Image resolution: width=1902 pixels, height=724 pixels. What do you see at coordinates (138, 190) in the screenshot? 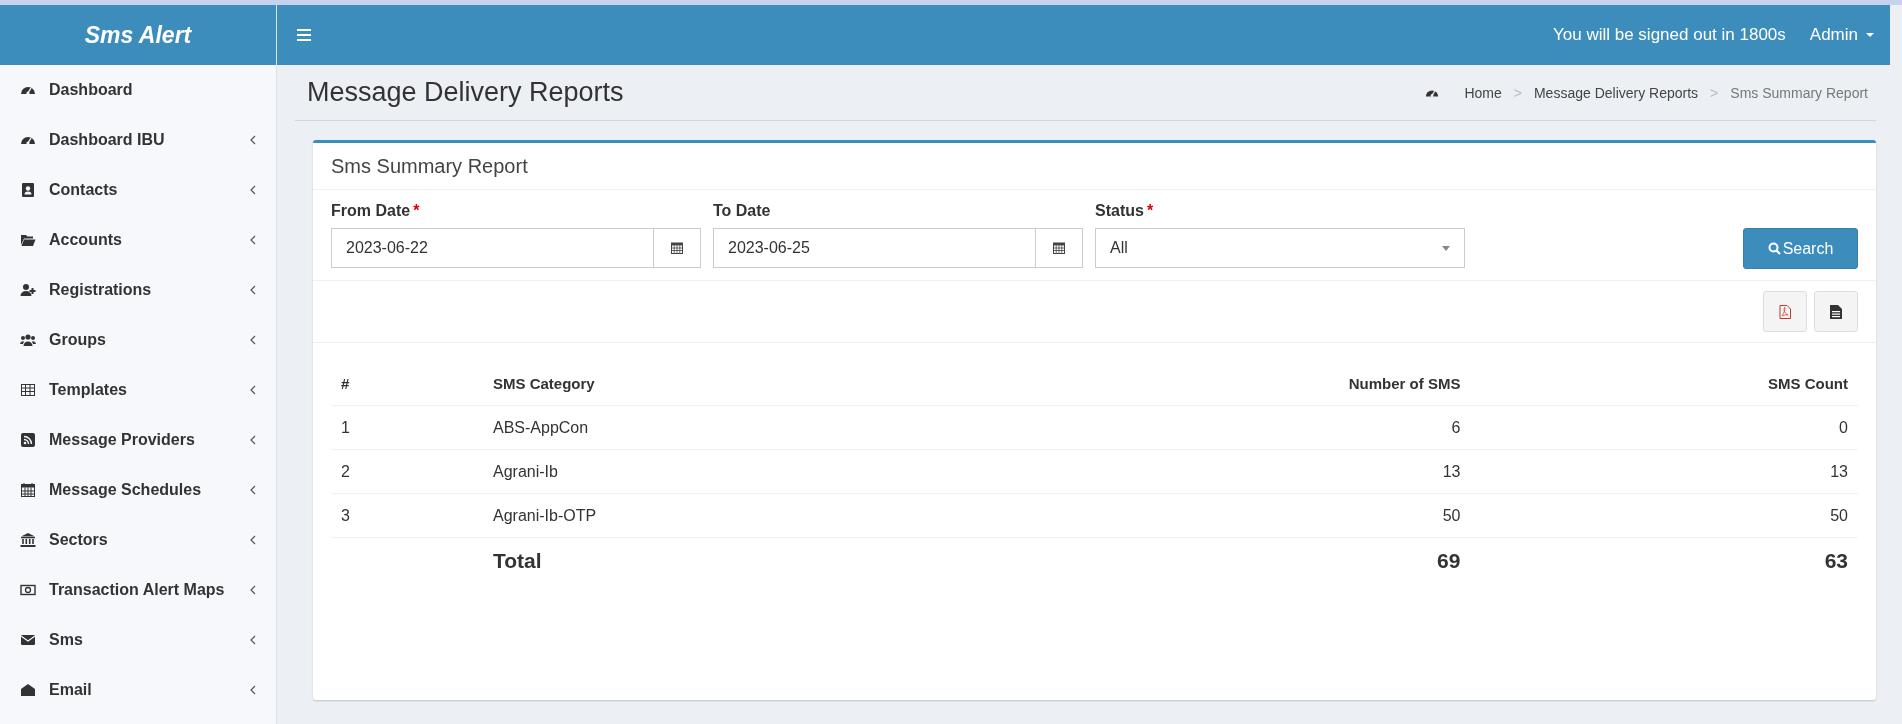
I see `sidebar-item: Contacts` at bounding box center [138, 190].